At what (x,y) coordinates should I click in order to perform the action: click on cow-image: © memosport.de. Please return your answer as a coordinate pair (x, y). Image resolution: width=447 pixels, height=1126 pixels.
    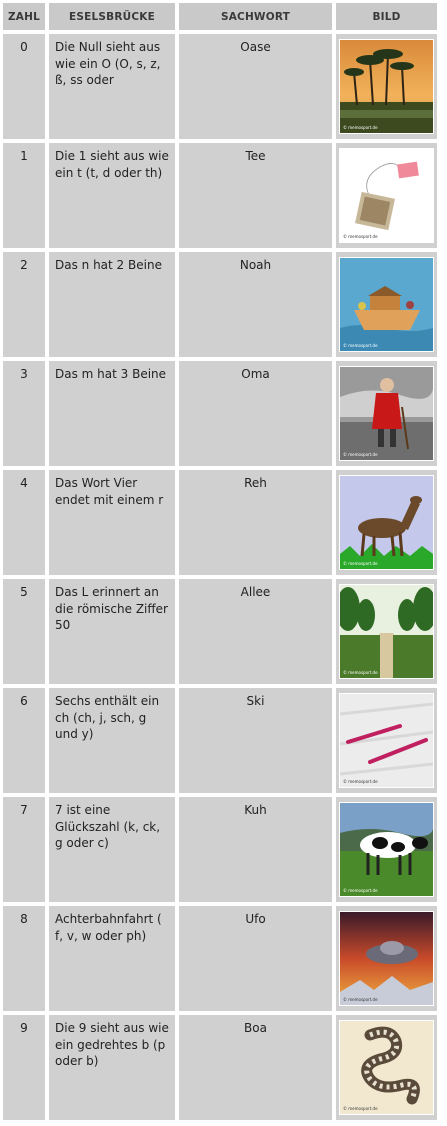
    Looking at the image, I should click on (386, 849).